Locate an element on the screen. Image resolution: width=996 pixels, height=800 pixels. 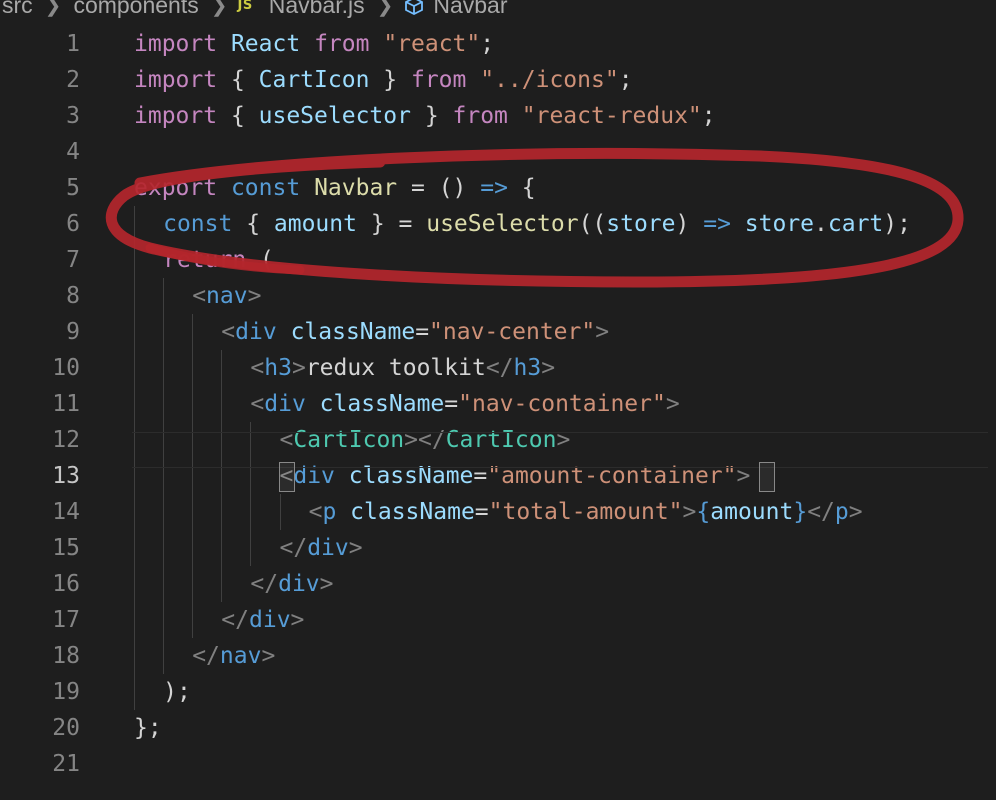
code-token: </ is located at coordinates (499, 368).